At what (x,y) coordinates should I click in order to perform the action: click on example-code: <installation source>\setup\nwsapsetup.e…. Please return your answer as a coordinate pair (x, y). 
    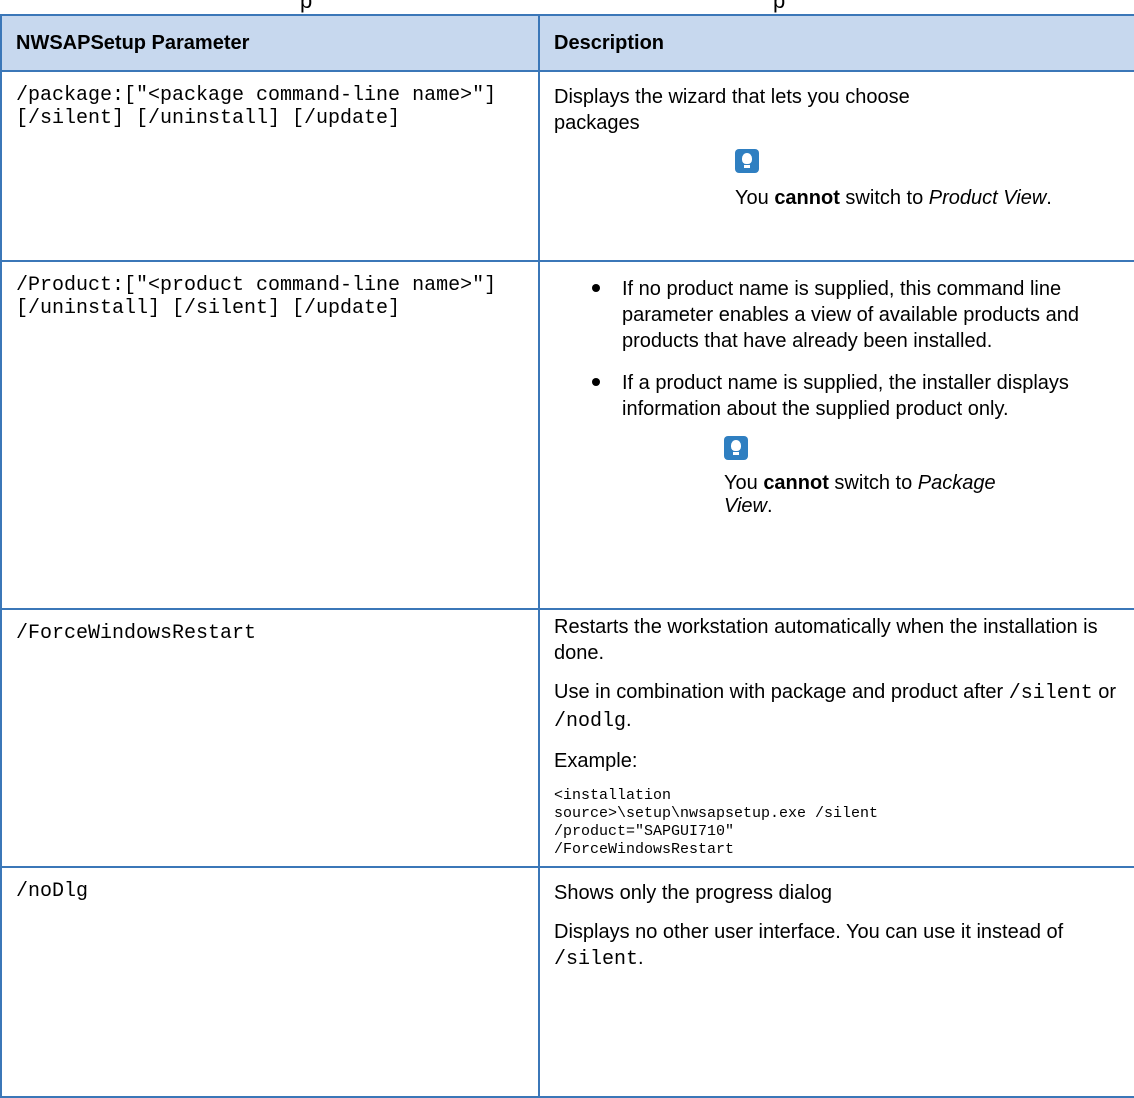
    Looking at the image, I should click on (716, 822).